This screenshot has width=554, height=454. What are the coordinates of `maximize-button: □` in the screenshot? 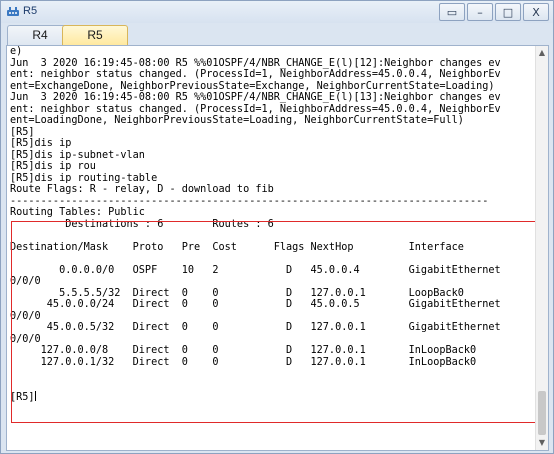 It's located at (508, 12).